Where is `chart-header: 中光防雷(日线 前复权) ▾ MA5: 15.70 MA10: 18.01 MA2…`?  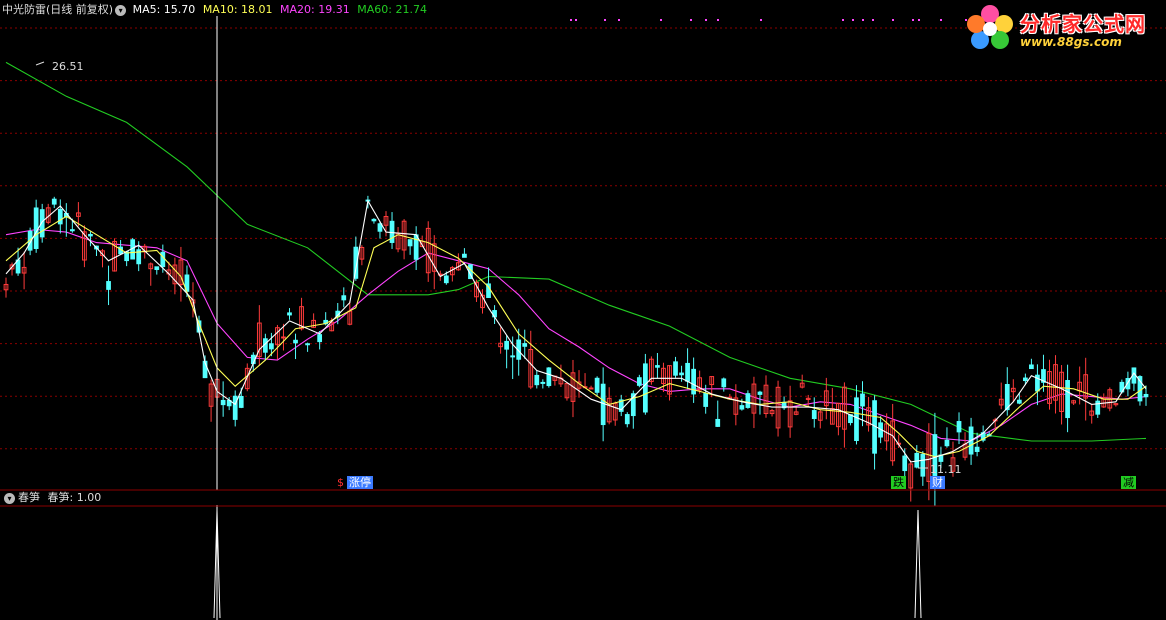 chart-header: 中光防雷(日线 前复权) ▾ MA5: 15.70 MA10: 18.01 MA2… is located at coordinates (214, 10).